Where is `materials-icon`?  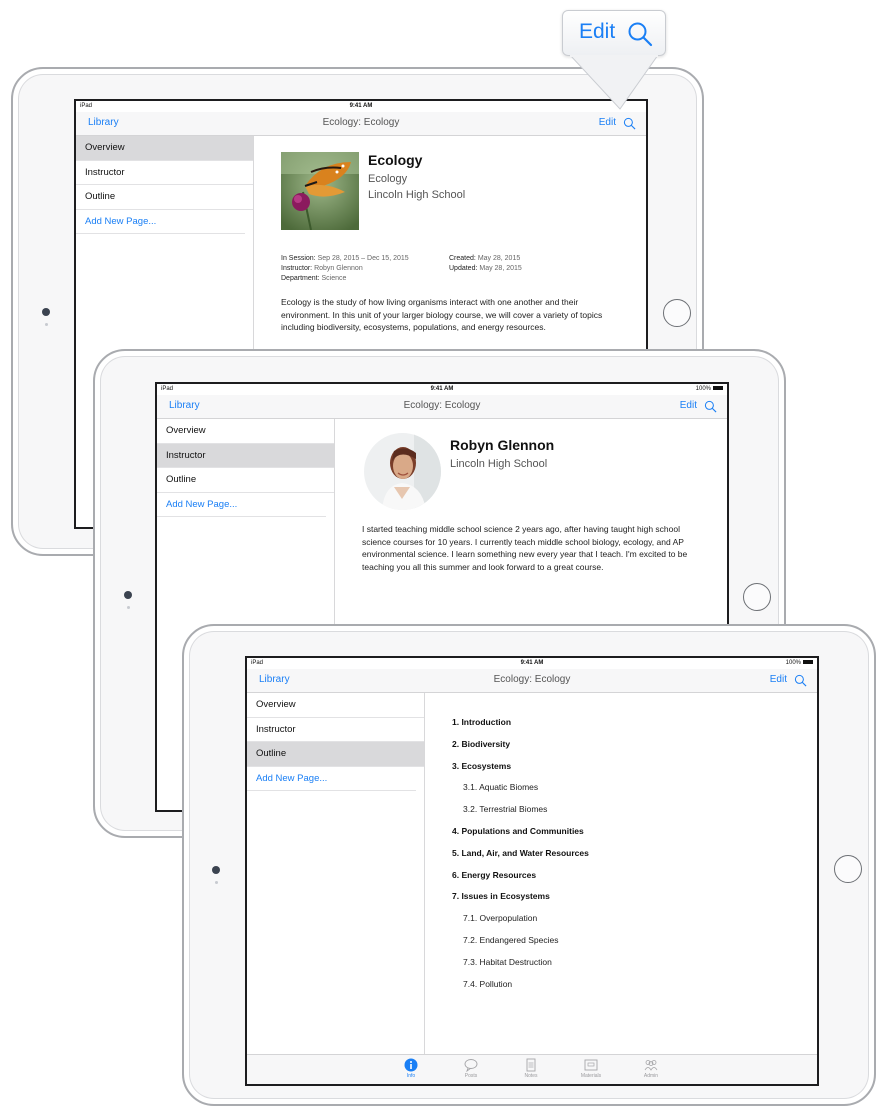
materials-icon is located at coordinates (591, 1065).